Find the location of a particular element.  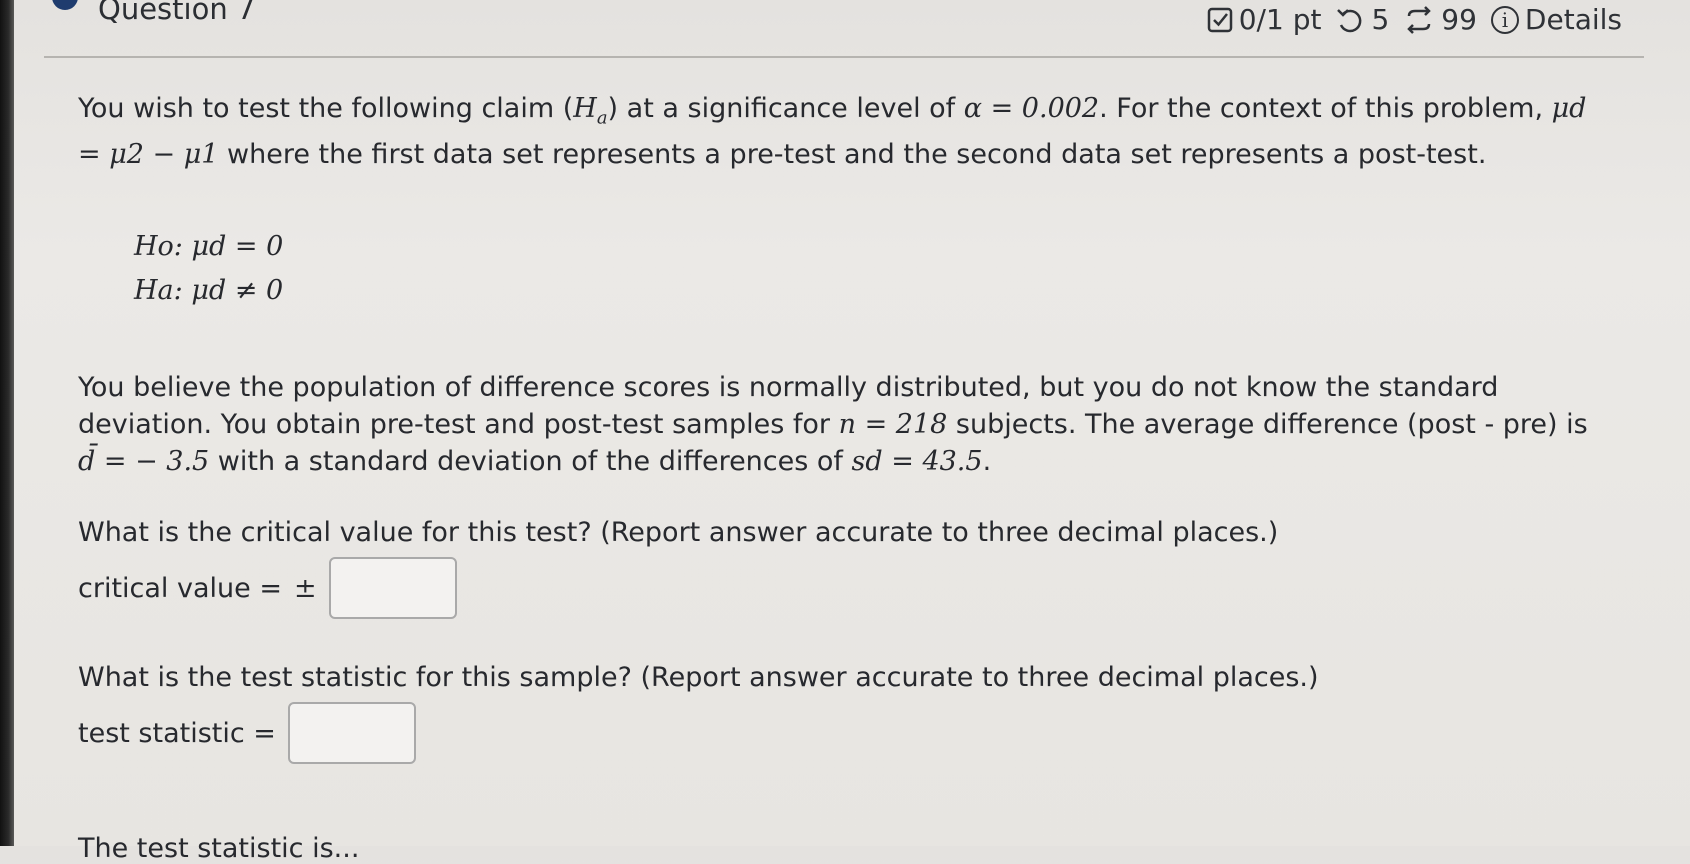

score-item: 0/1 pt is located at coordinates (1264, 19).